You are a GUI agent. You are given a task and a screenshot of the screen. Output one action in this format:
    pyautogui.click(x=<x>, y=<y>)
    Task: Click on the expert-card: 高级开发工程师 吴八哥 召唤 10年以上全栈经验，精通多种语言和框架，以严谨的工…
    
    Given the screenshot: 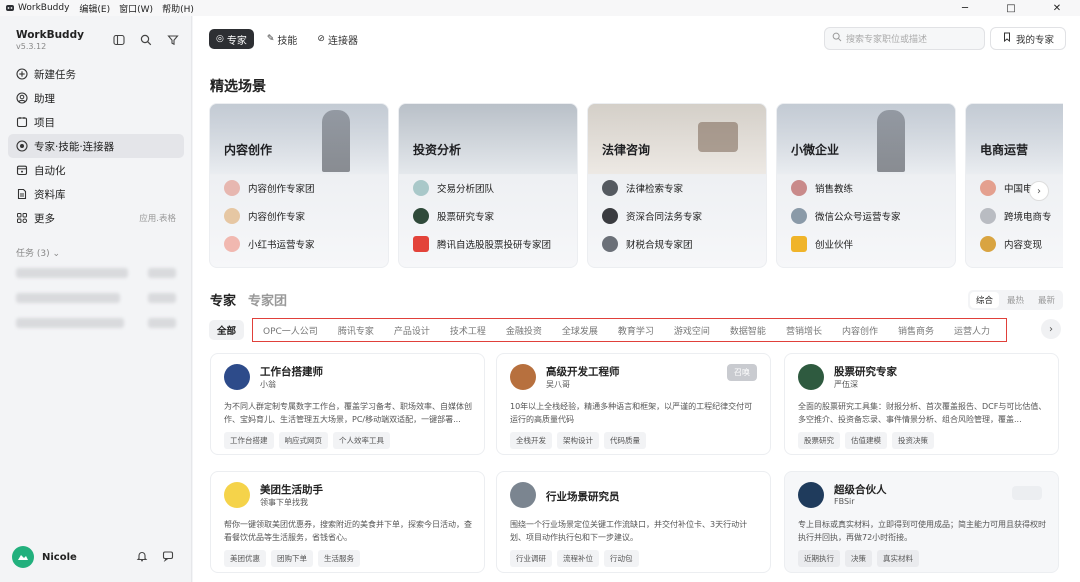 What is the action you would take?
    pyautogui.click(x=633, y=404)
    